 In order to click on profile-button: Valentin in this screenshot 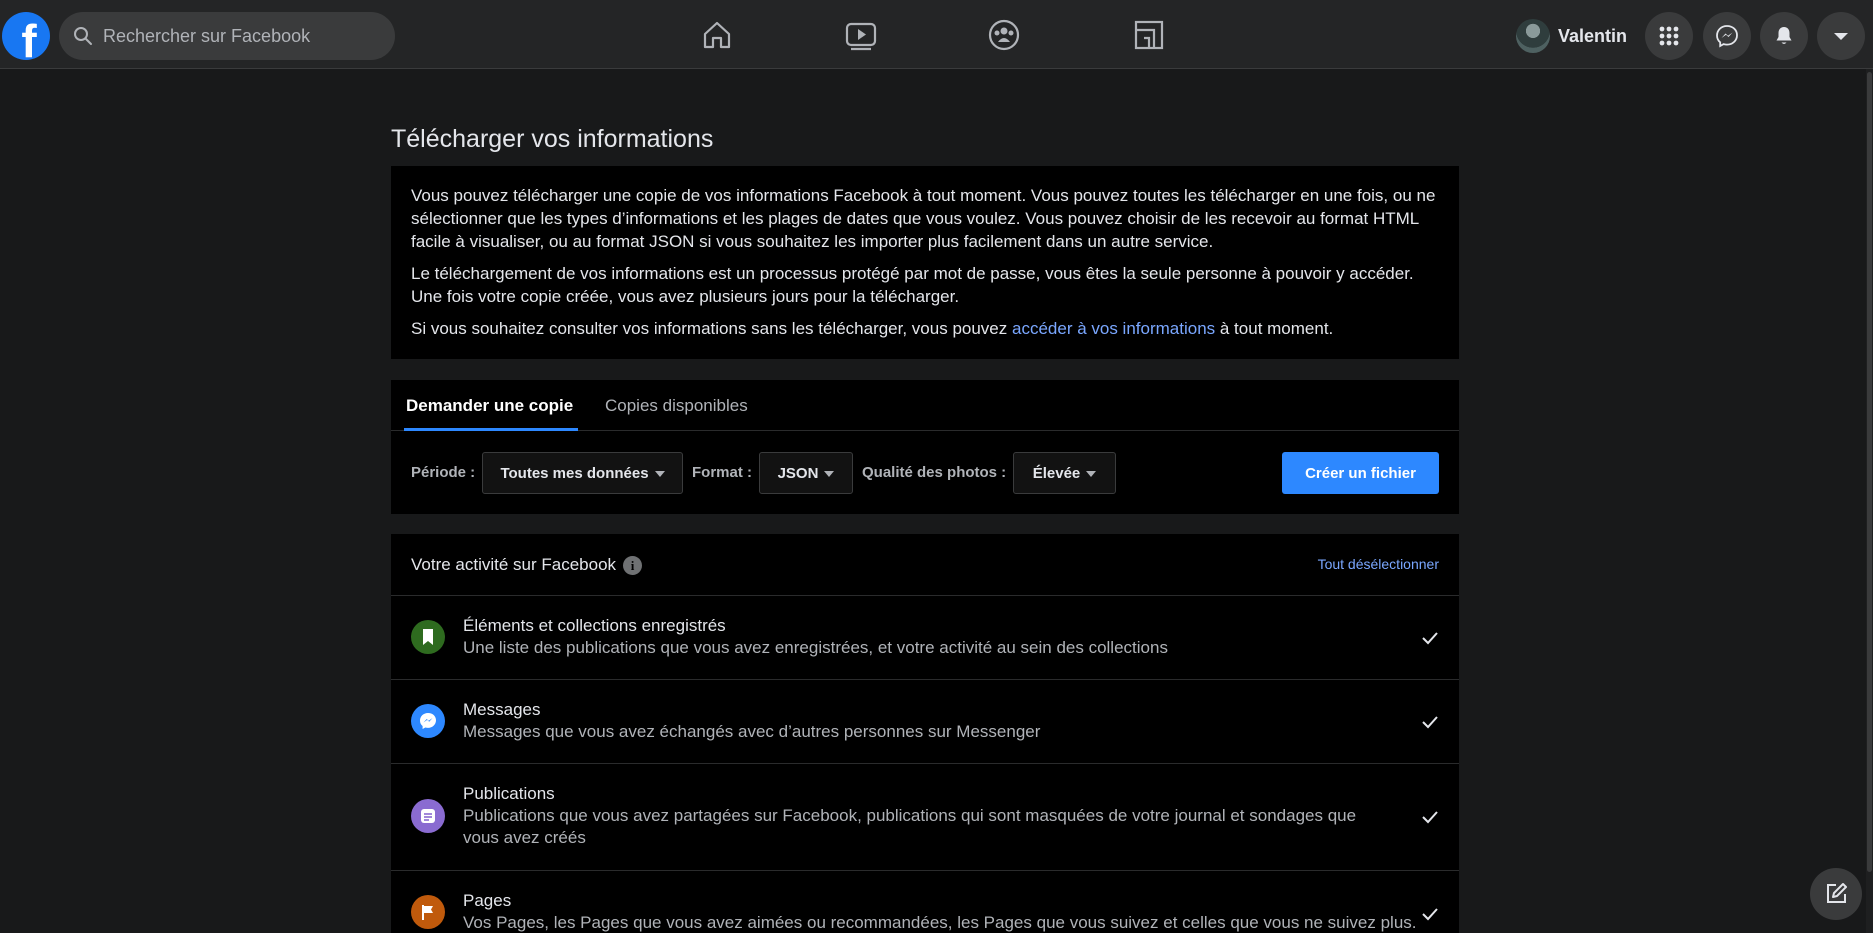, I will do `click(1573, 36)`.